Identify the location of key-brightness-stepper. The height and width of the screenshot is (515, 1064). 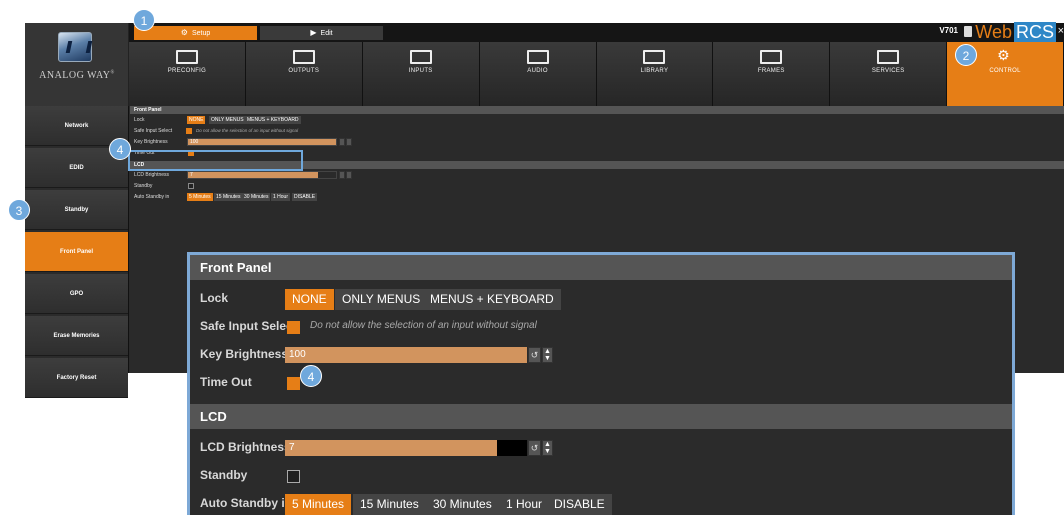
(349, 142).